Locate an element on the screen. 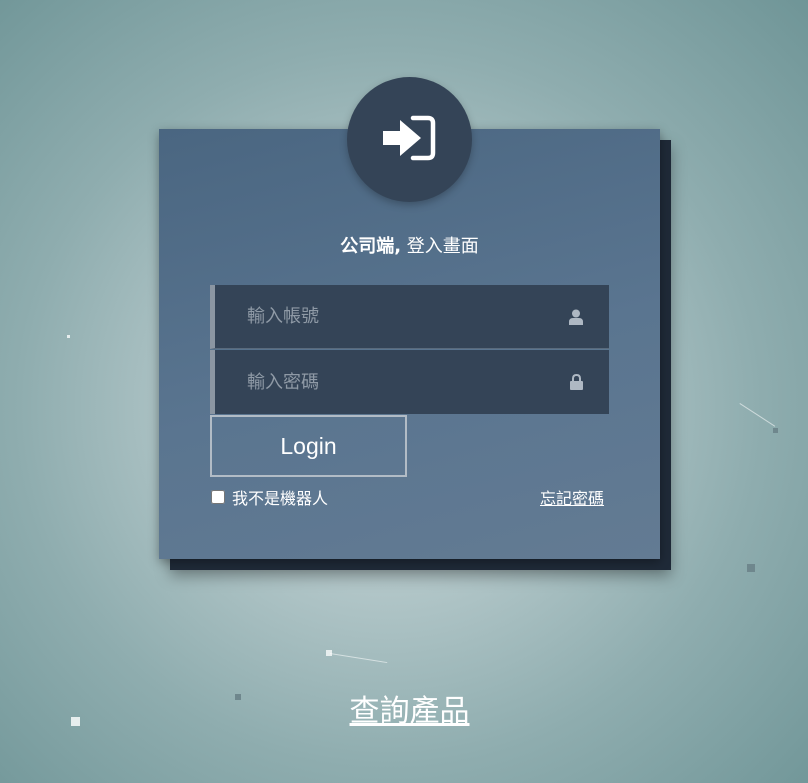  query-products-link: 查詢產品 is located at coordinates (409, 708).